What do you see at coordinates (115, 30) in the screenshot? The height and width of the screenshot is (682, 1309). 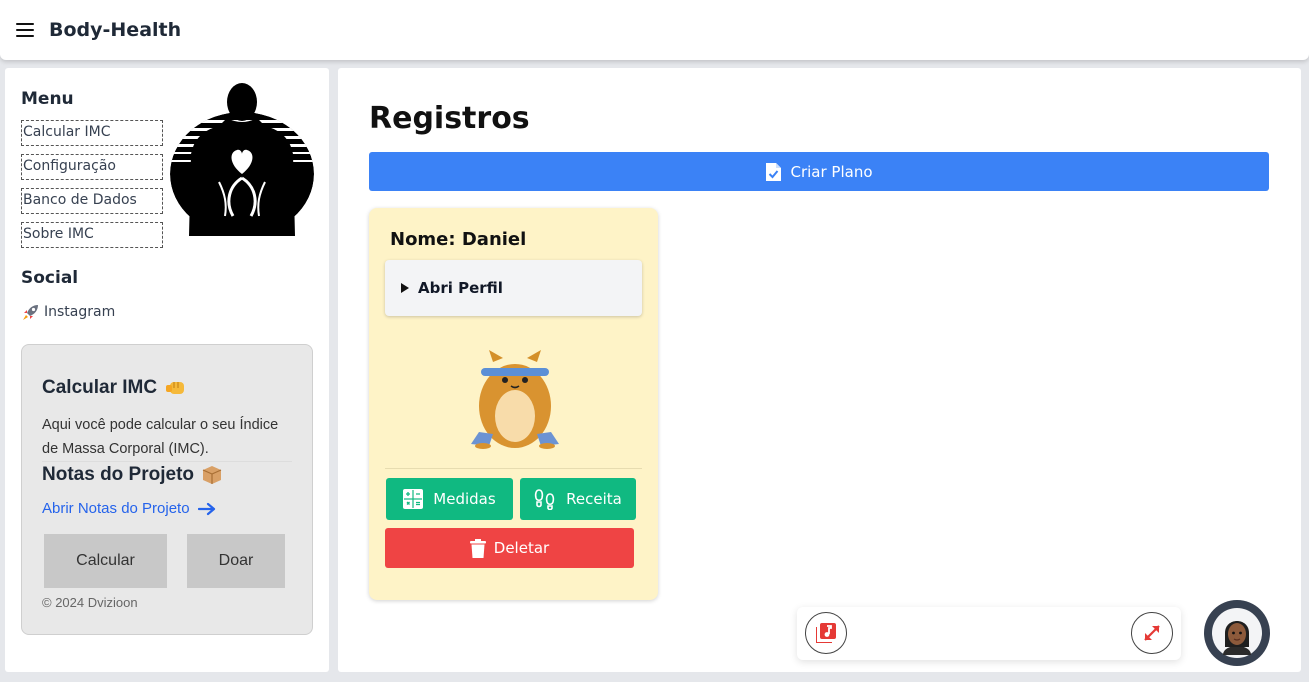 I see `app-title: Body-Health` at bounding box center [115, 30].